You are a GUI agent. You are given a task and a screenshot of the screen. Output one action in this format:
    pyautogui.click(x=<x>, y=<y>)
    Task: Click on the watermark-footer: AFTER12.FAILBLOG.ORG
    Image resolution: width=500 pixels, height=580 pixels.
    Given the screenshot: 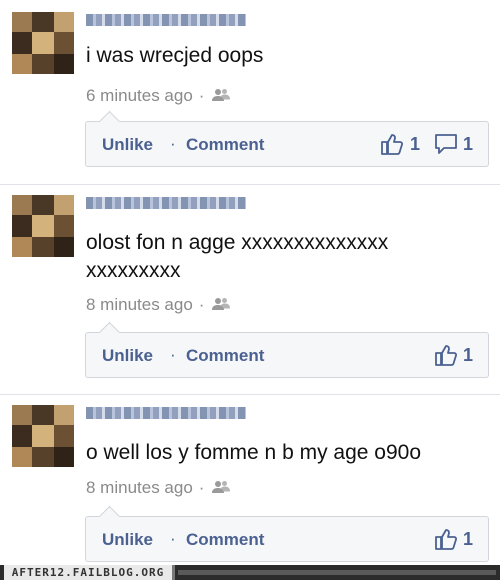 What is the action you would take?
    pyautogui.click(x=250, y=572)
    